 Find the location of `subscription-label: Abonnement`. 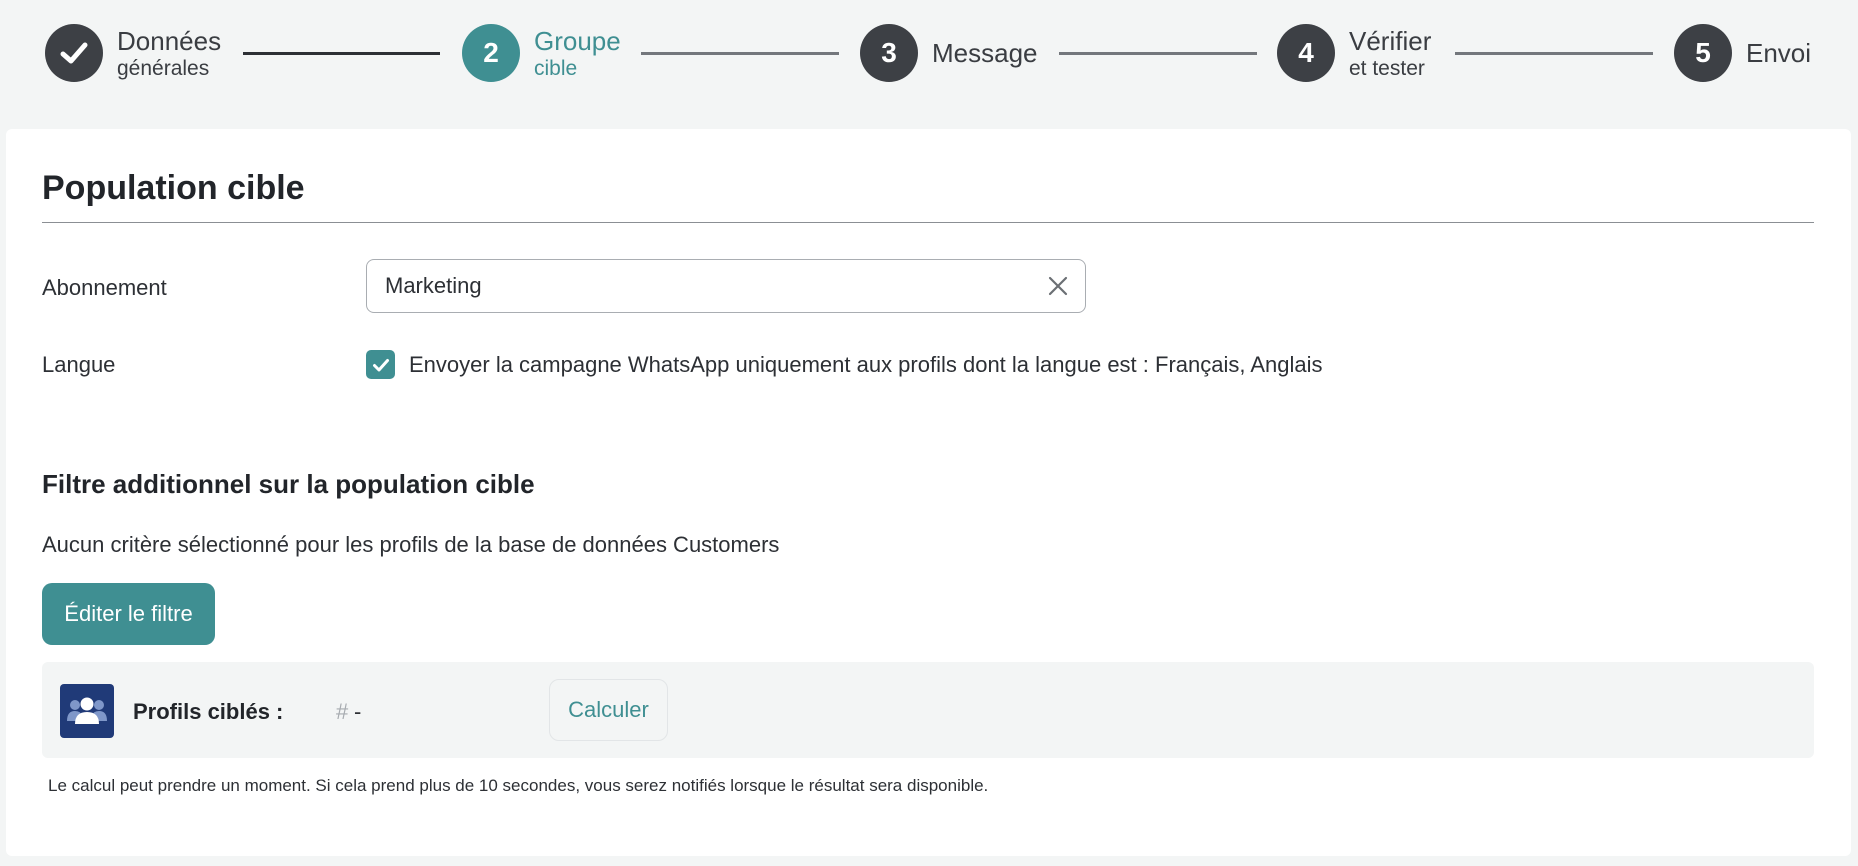

subscription-label: Abonnement is located at coordinates (104, 287).